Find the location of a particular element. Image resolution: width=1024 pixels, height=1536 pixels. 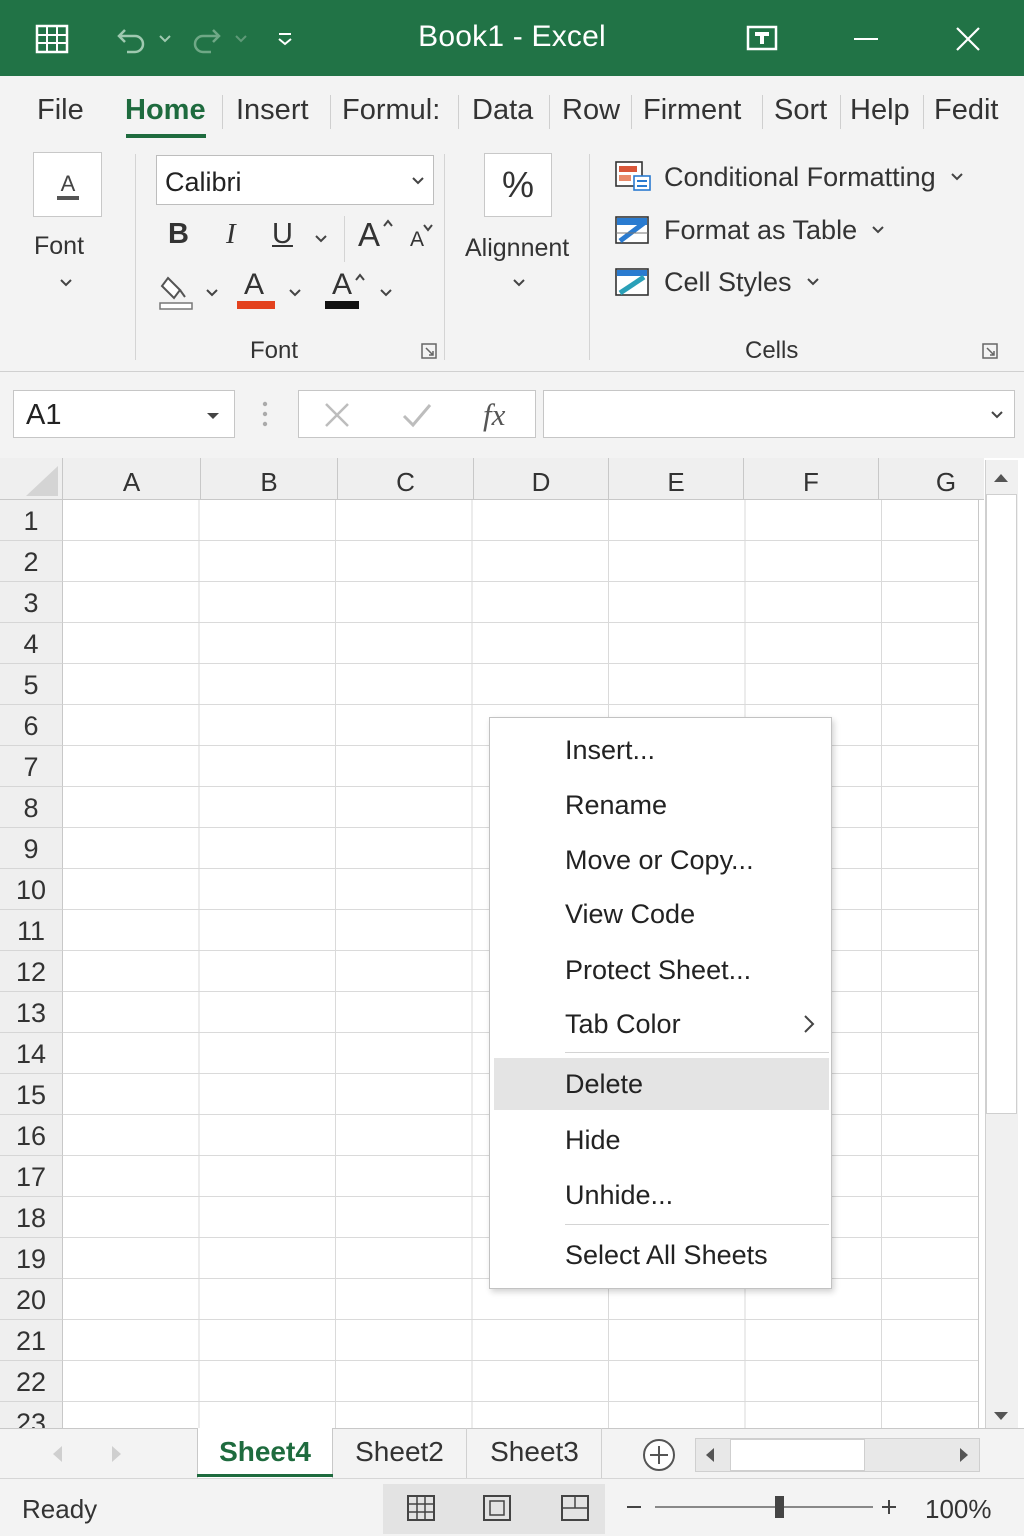

tab-firment: Firment is located at coordinates (692, 110).